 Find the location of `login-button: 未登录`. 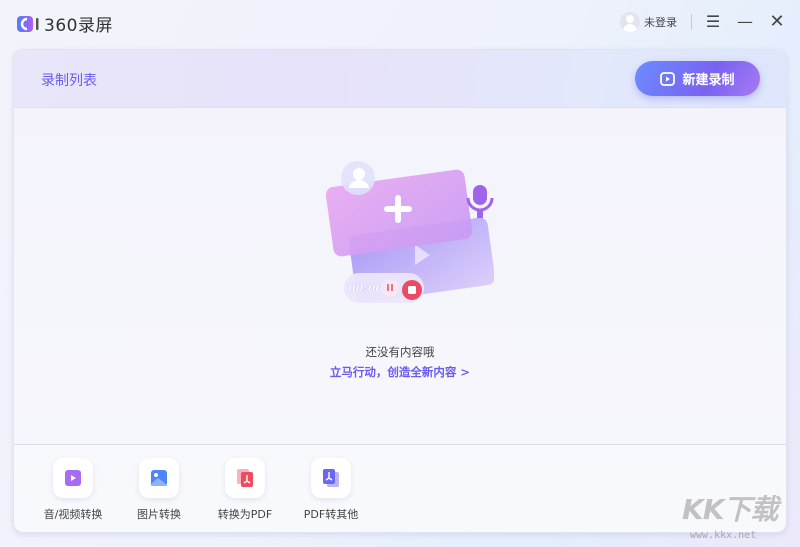

login-button: 未登录 is located at coordinates (648, 22).